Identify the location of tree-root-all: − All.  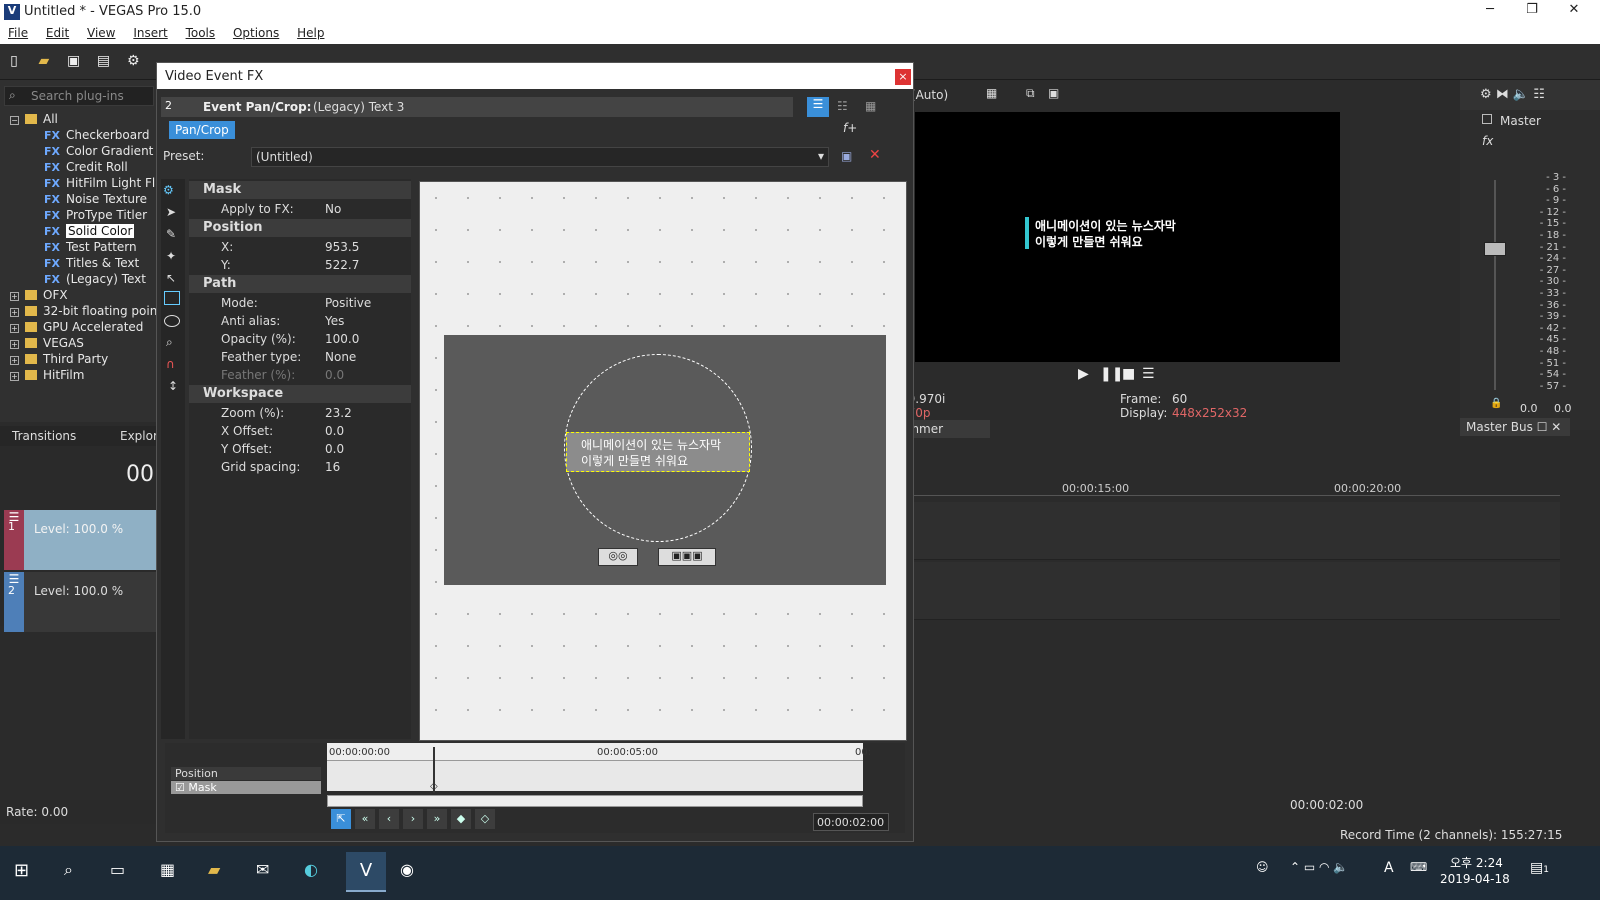
(84, 120).